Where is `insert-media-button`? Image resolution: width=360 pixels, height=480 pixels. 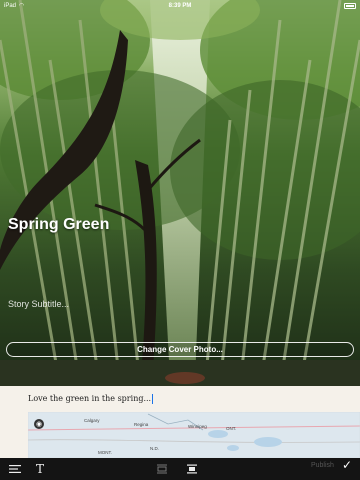 insert-media-button is located at coordinates (162, 469).